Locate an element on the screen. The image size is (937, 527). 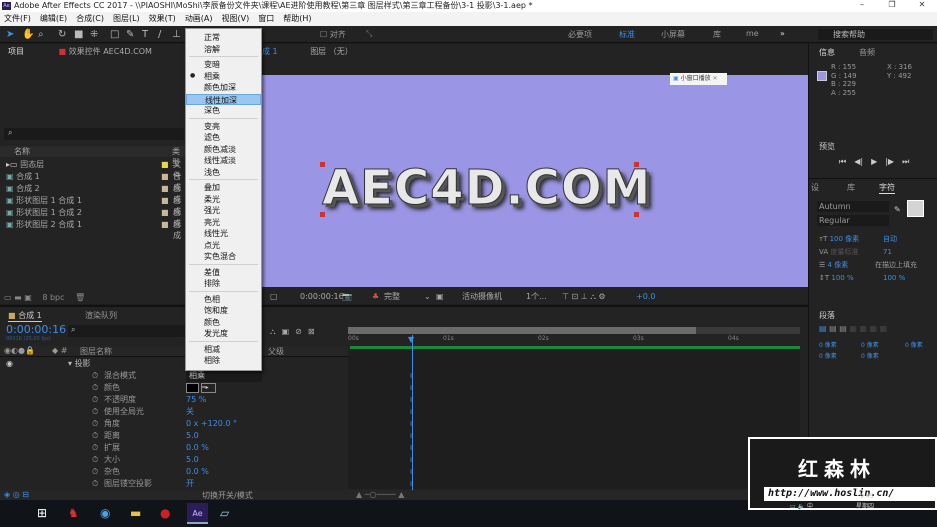
help-search-input: 搜索帮助 is located at coordinates (875, 34).